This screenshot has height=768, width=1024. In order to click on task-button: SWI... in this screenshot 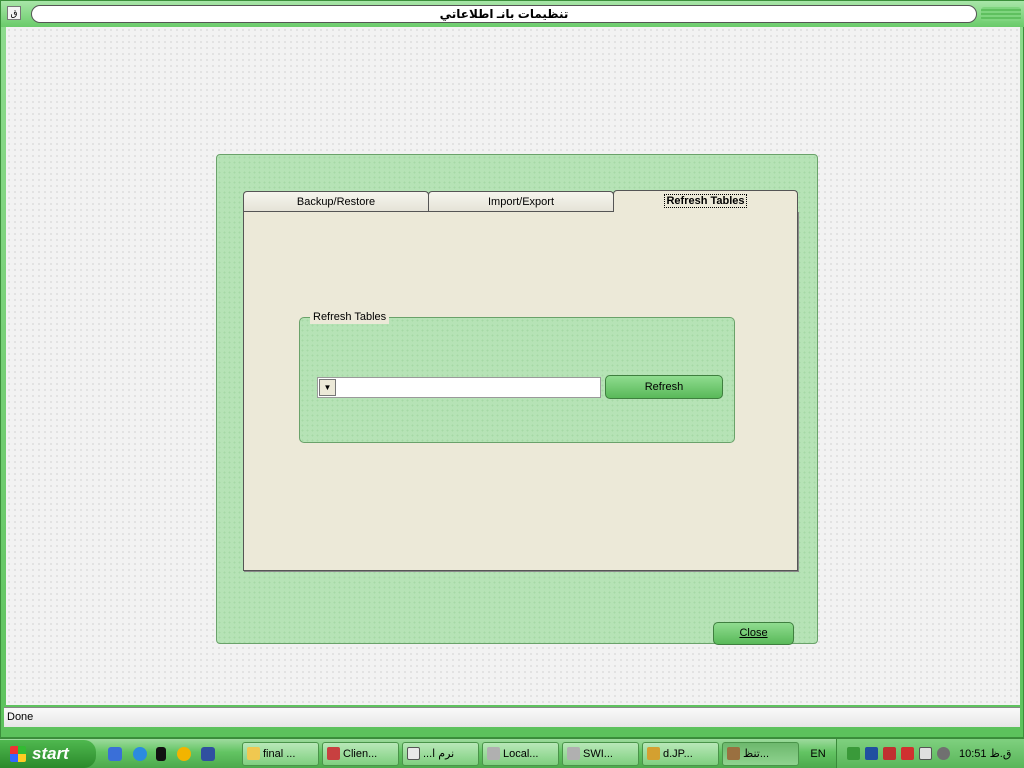, I will do `click(600, 754)`.